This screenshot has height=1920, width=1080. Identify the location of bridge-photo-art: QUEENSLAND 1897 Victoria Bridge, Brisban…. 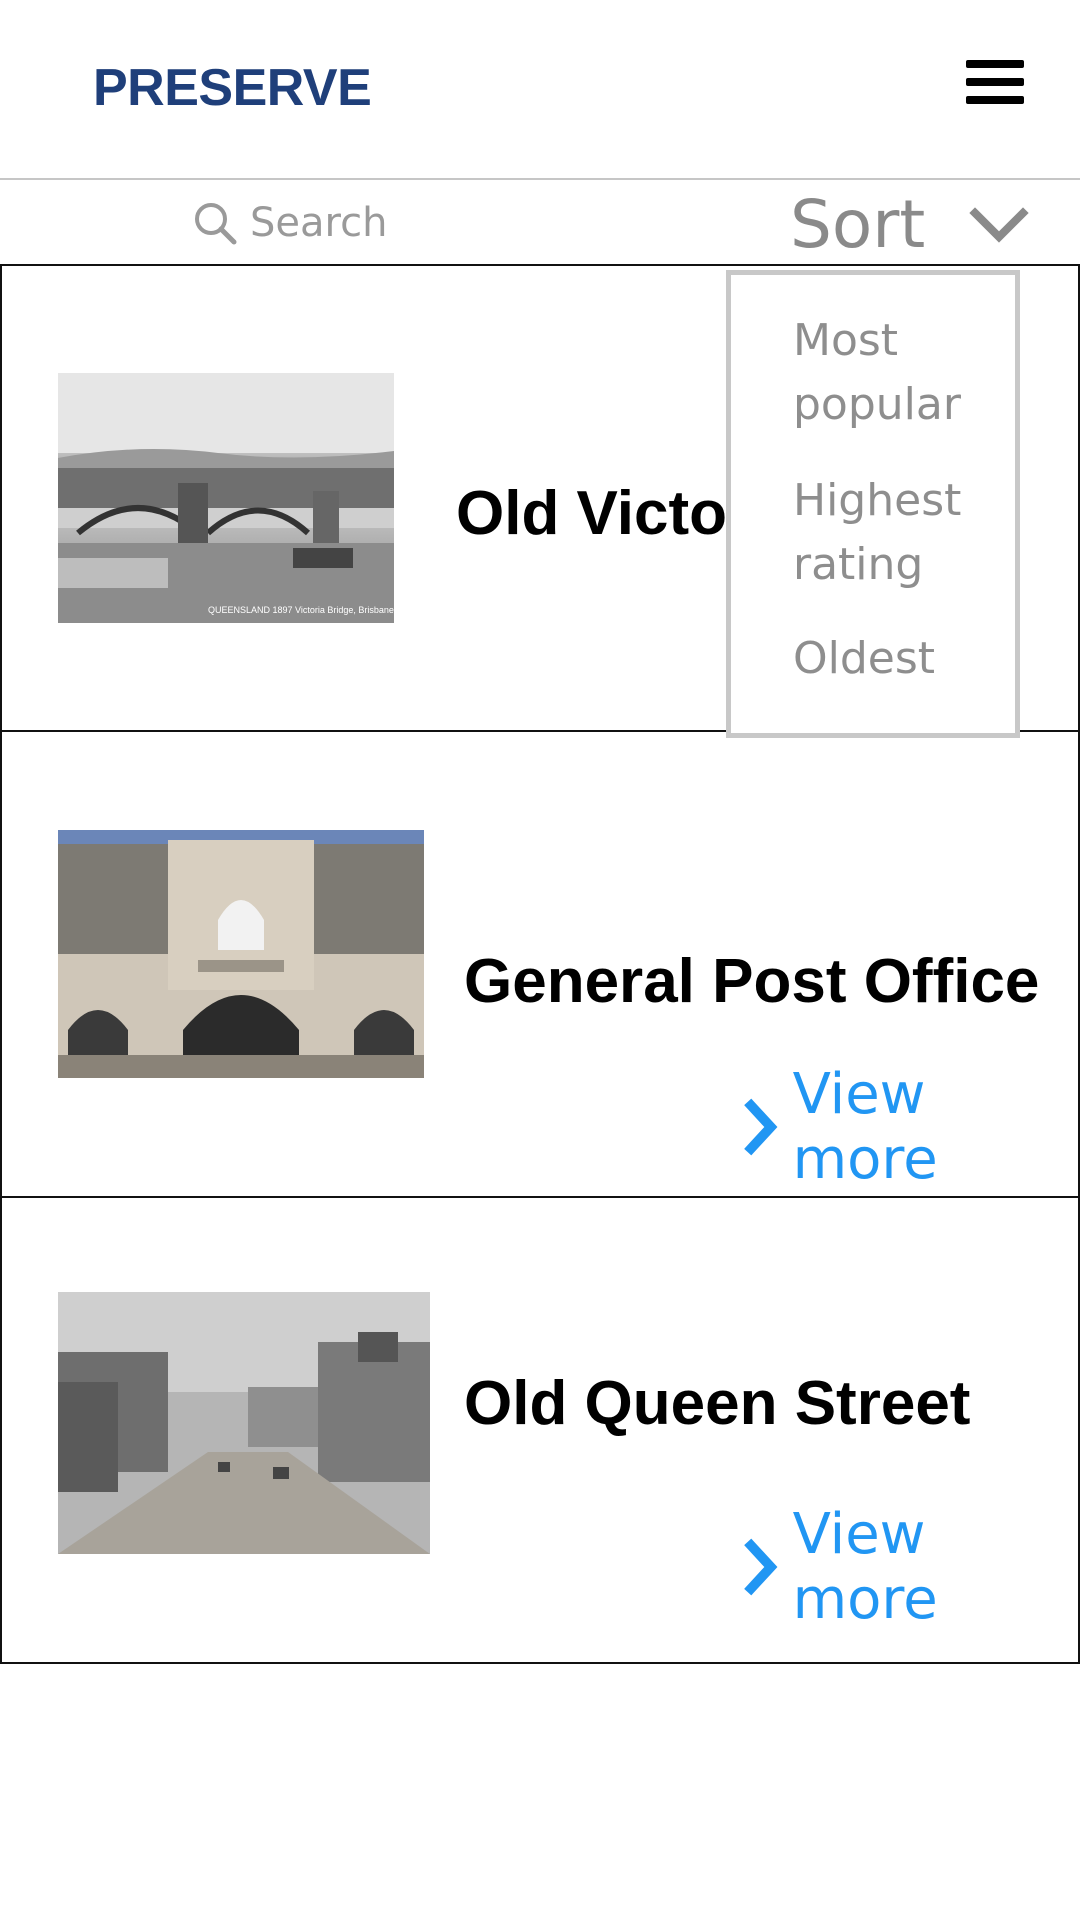
(226, 498).